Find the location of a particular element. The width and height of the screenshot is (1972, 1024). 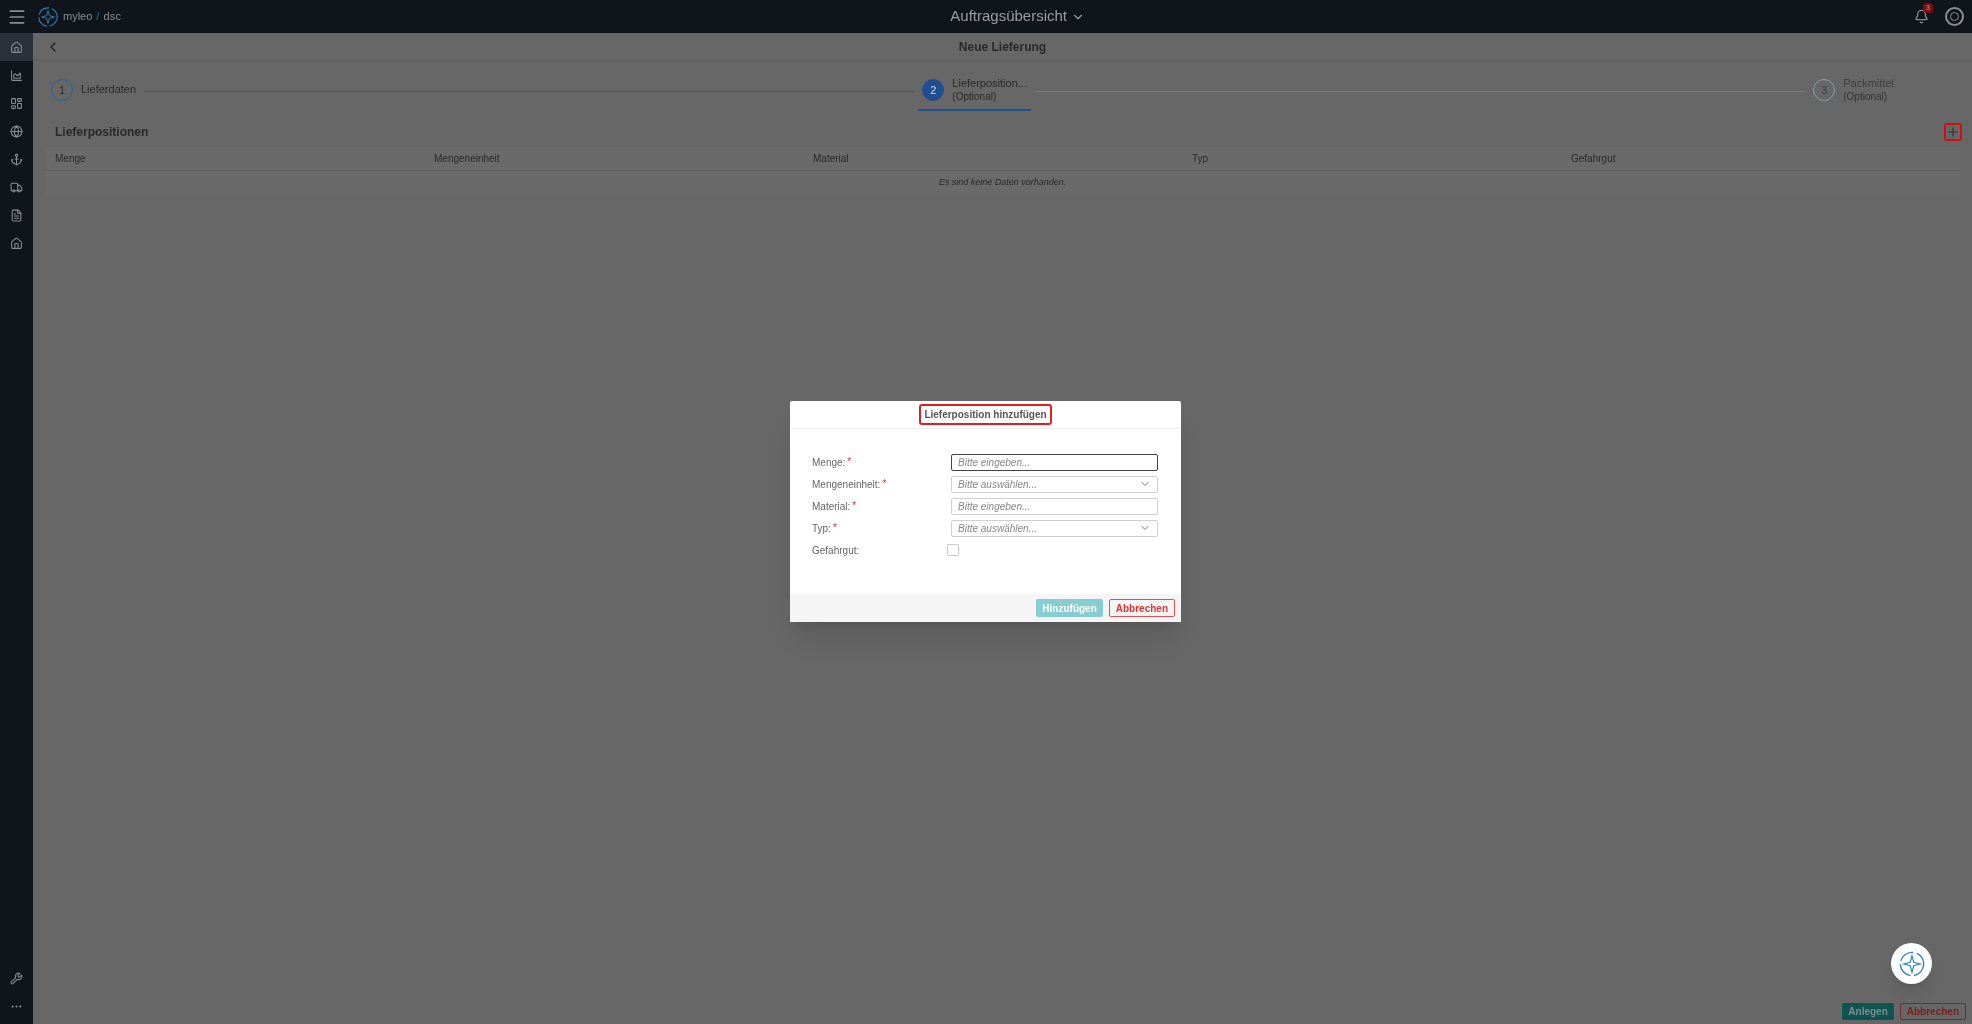

column-header: Gefahrgut is located at coordinates (1594, 159).